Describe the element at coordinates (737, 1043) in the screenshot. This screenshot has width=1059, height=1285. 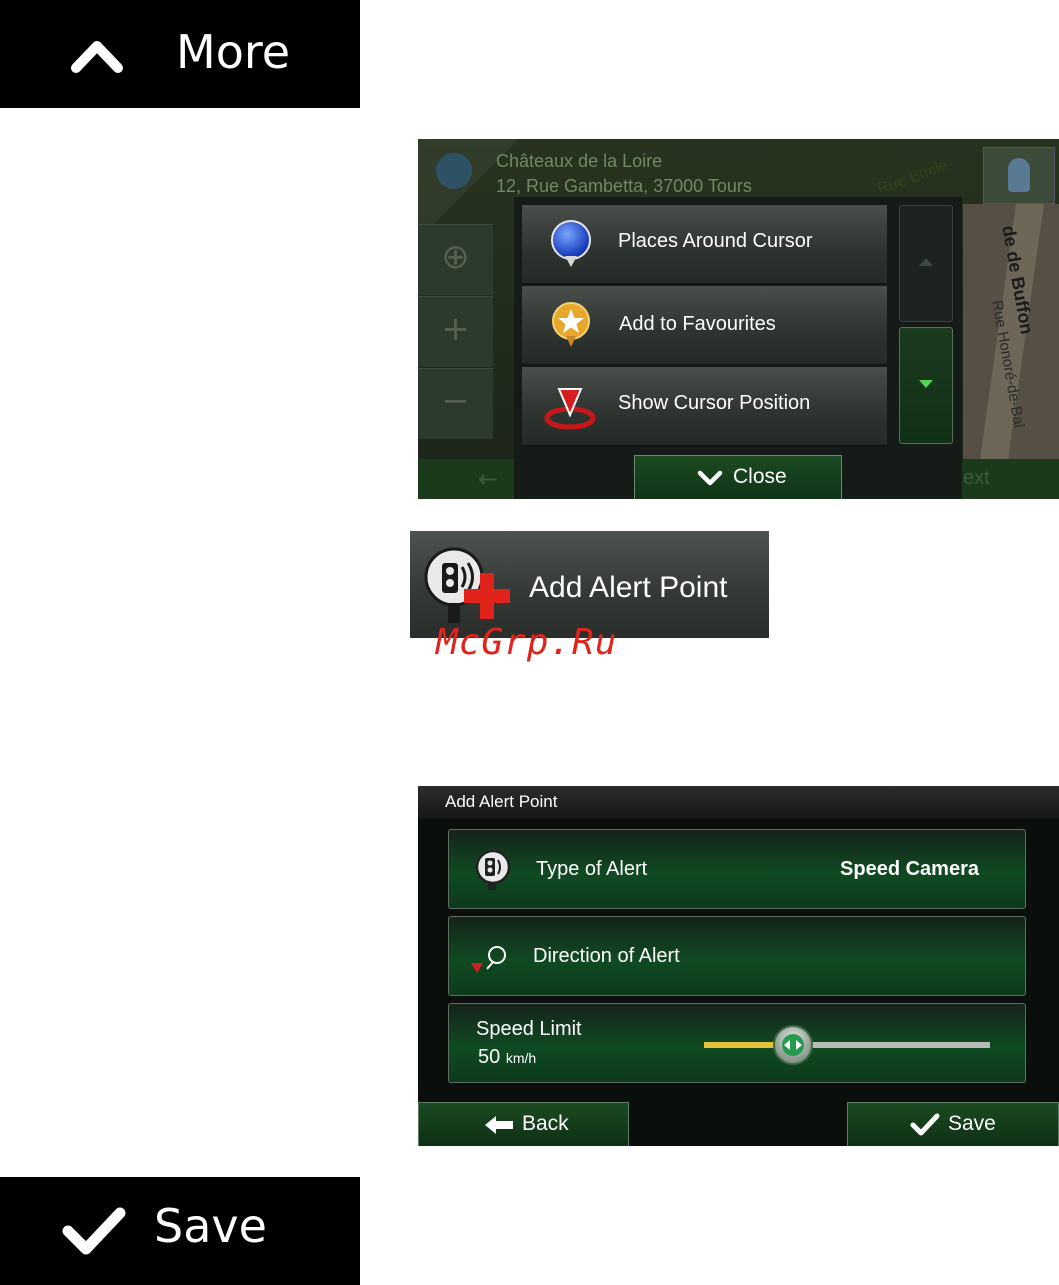
I see `speed-limit-row: Speed Limit 50 km/h` at that location.